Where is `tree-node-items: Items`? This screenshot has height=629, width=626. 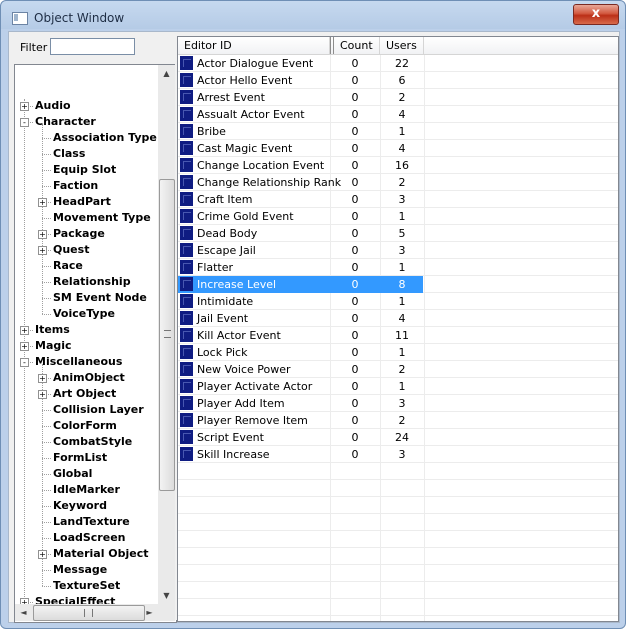 tree-node-items: Items is located at coordinates (52, 330).